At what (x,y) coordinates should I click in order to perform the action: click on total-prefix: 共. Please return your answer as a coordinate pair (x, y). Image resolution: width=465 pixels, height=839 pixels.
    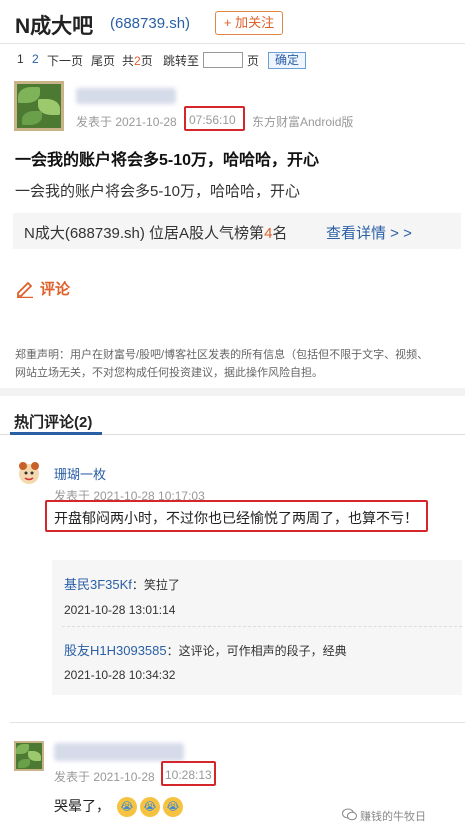
    Looking at the image, I should click on (128, 61).